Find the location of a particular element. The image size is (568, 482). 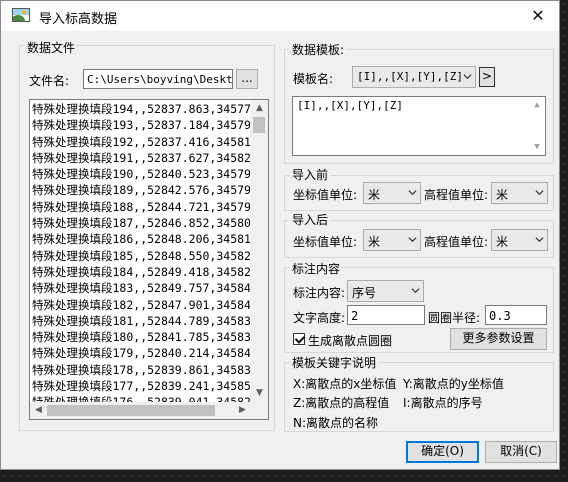

list-item: 特殊处理换填段190,,52840.523,34579.5 is located at coordinates (141, 174).